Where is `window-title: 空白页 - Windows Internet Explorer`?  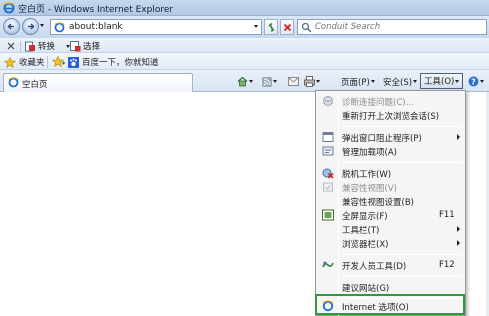
window-title: 空白页 - Windows Internet Explorer is located at coordinates (96, 10).